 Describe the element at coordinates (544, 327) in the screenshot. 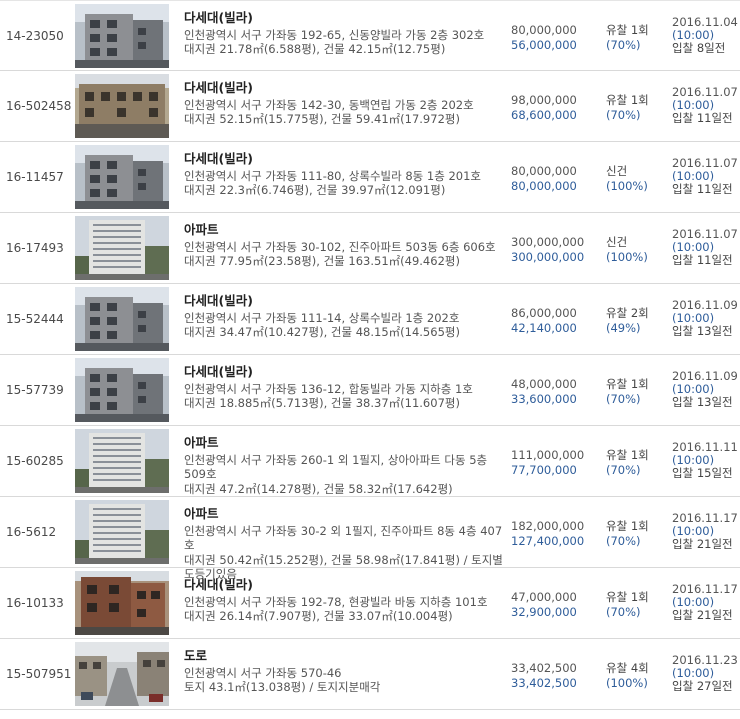

I see `minimum-bid-price: 42,140,000` at that location.